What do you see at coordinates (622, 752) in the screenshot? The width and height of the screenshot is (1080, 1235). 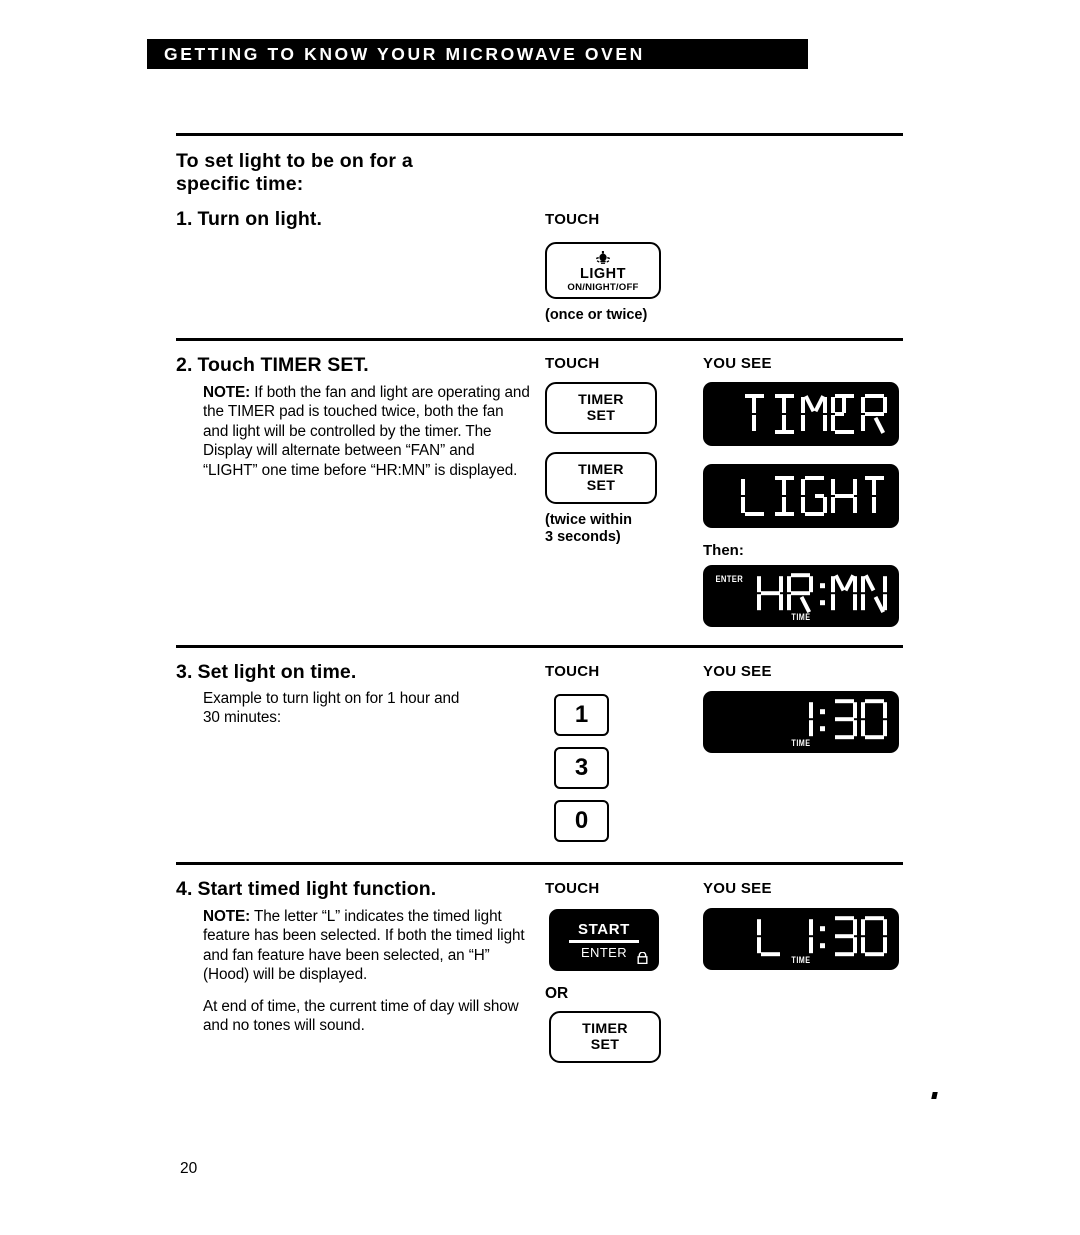 I see `step-3-touch-column: TOUCH 1 3 0` at bounding box center [622, 752].